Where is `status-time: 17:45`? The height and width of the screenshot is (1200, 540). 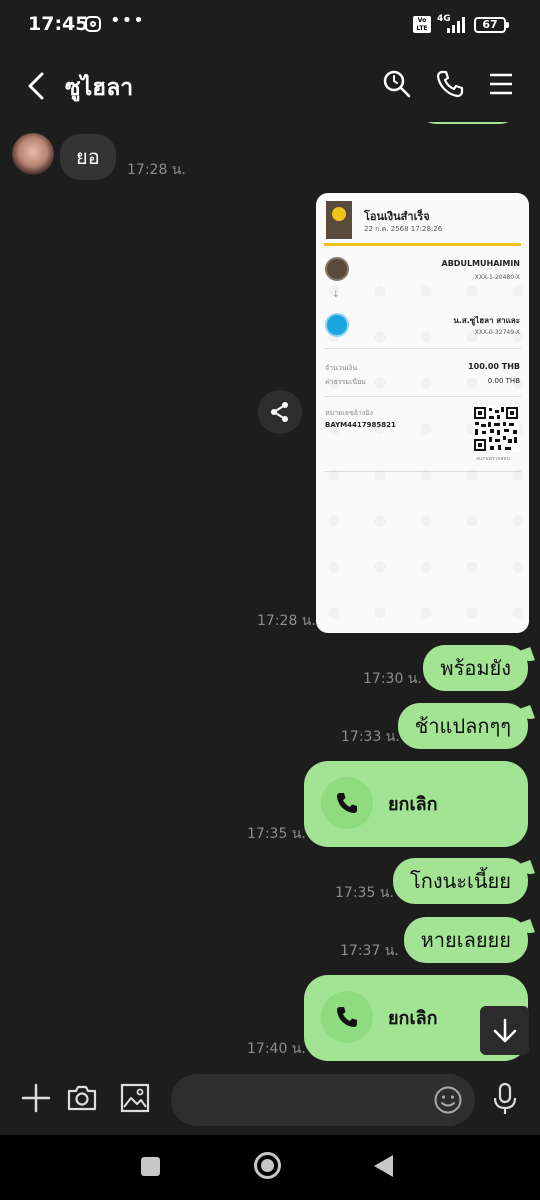
status-time: 17:45 is located at coordinates (58, 24).